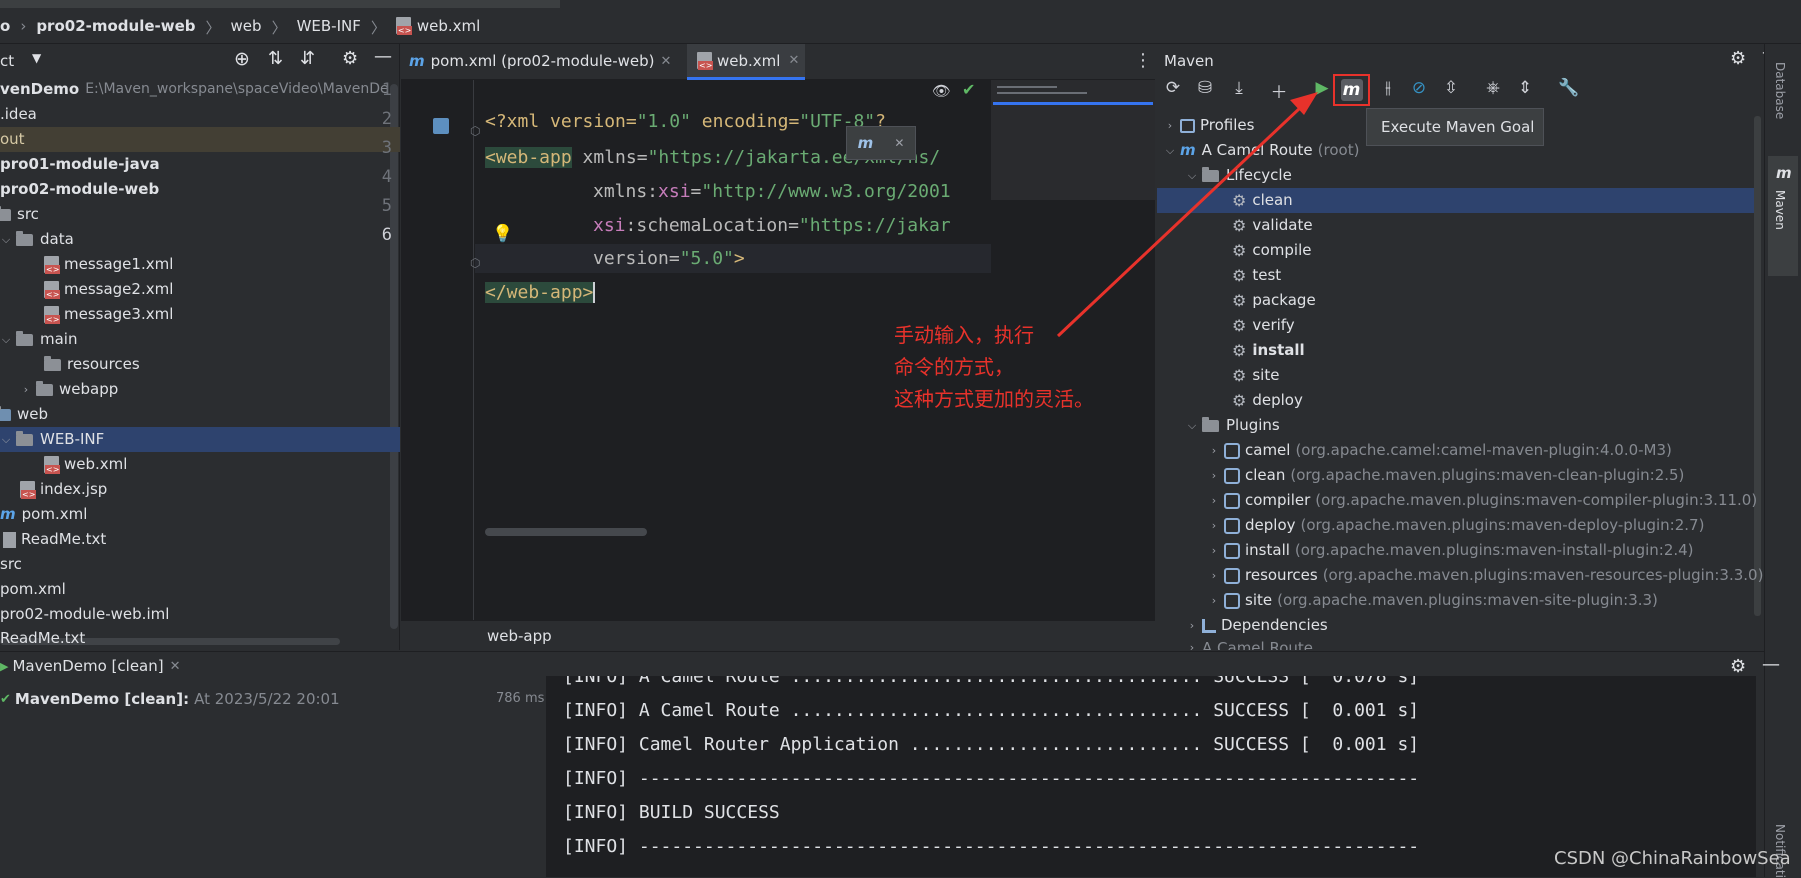 The height and width of the screenshot is (878, 1801). What do you see at coordinates (1205, 88) in the screenshot?
I see `generate-sources-icon: ⛁` at bounding box center [1205, 88].